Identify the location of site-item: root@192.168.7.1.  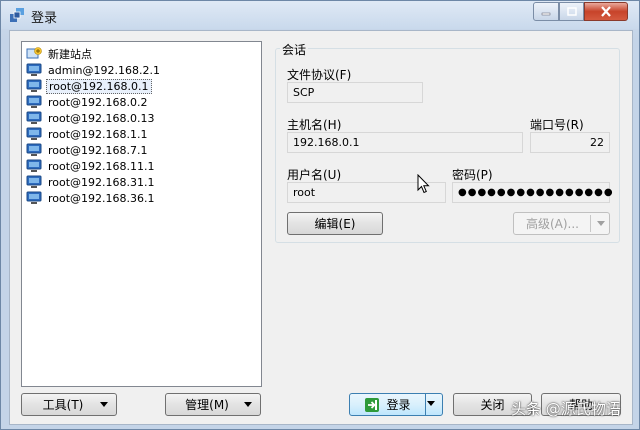
(88, 150).